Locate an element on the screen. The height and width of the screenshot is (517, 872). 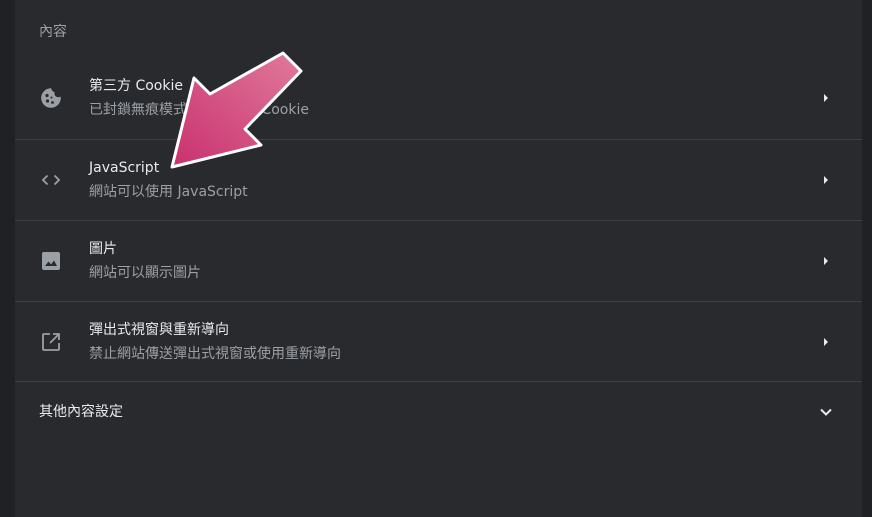
additional-content-settings-label: 其他內容設定 is located at coordinates (81, 412).